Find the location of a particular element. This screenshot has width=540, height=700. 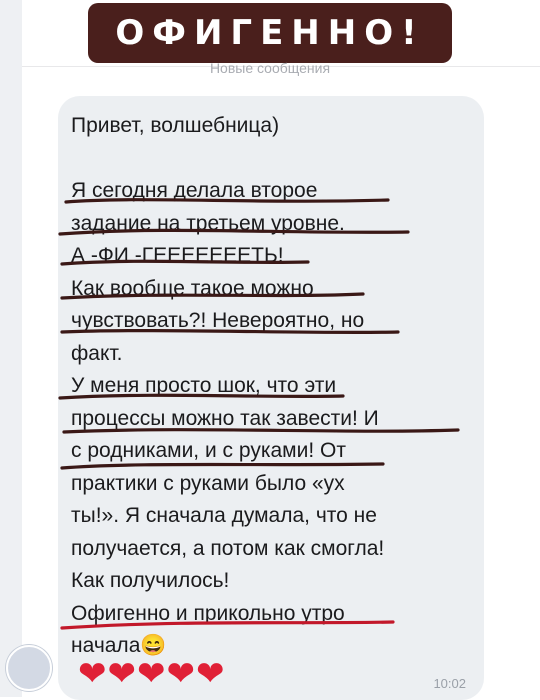

message-line is located at coordinates (273, 159).